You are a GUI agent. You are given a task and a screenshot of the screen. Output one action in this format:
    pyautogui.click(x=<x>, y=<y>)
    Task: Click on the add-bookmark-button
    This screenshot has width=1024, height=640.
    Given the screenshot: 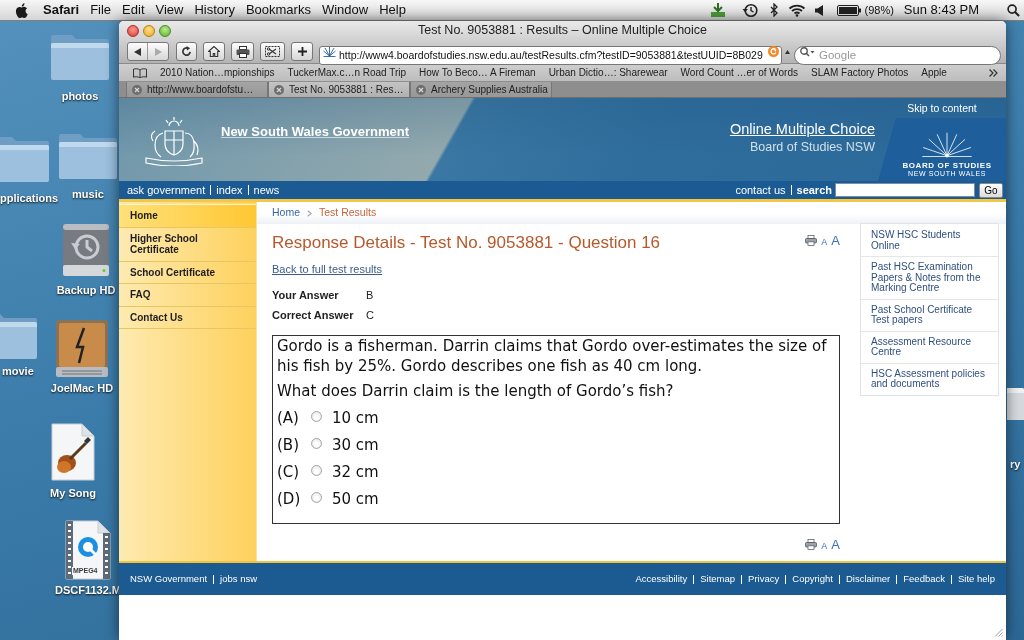 What is the action you would take?
    pyautogui.click(x=302, y=51)
    